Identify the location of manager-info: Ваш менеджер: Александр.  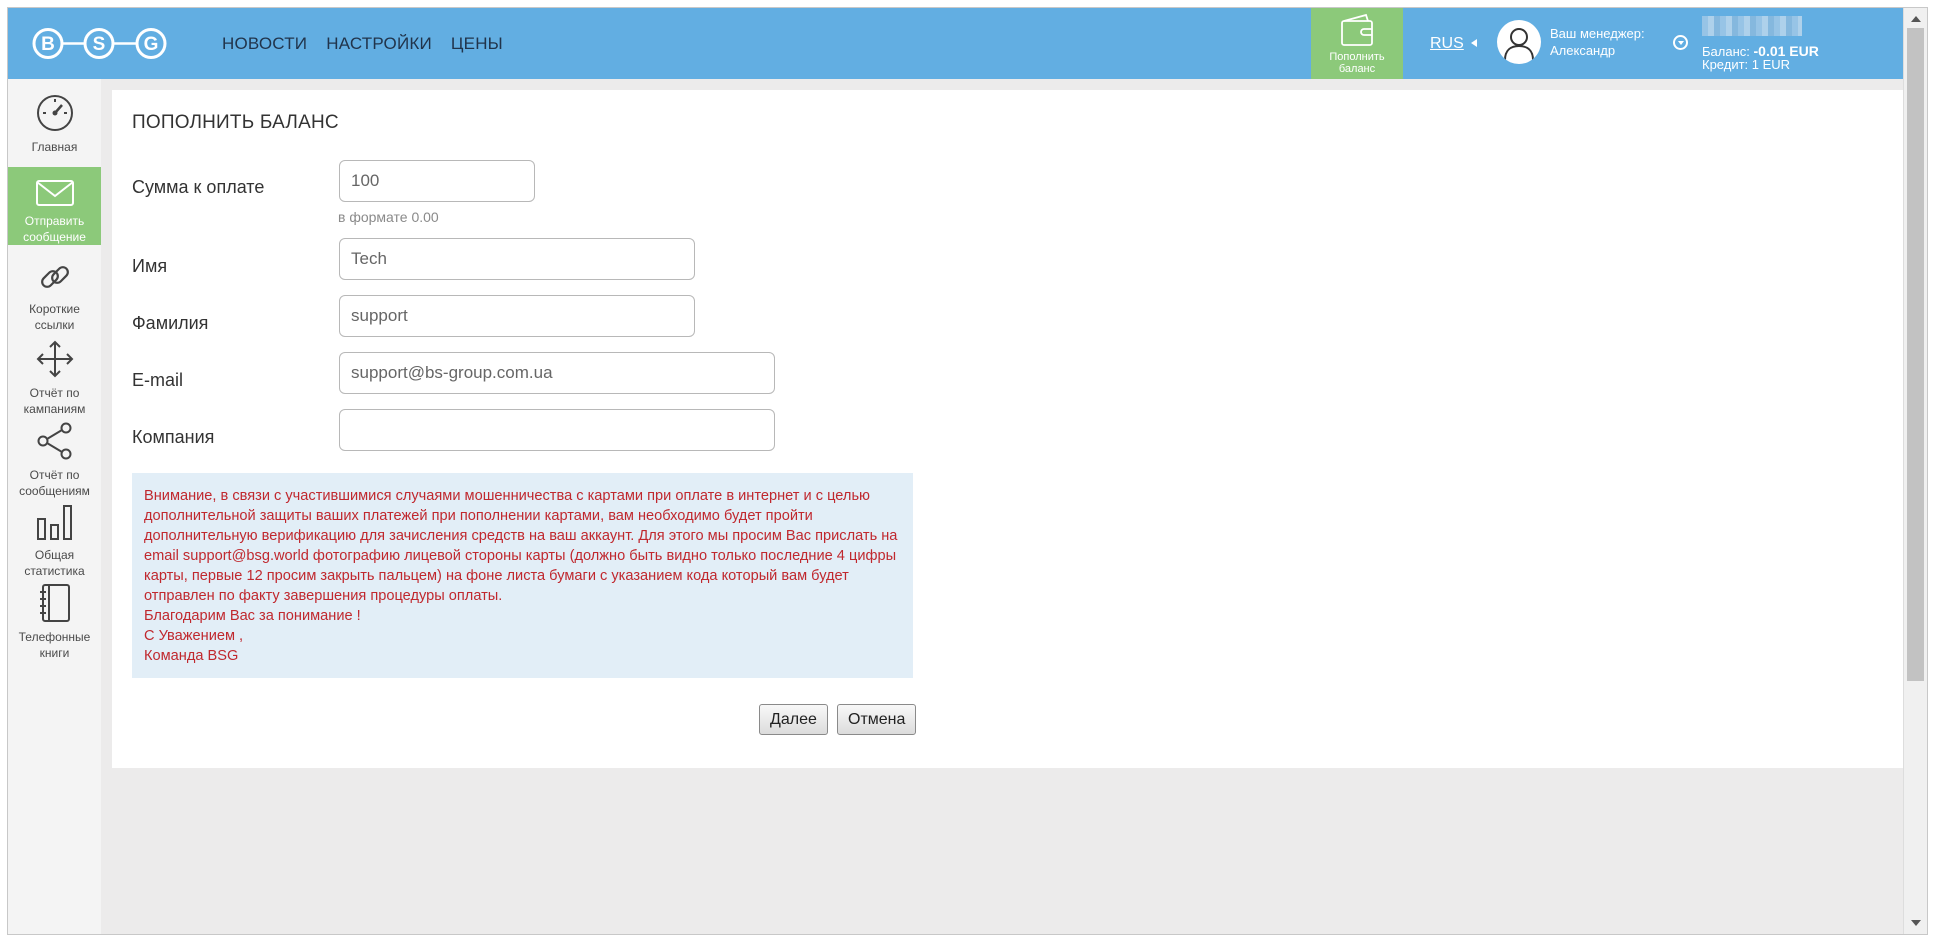
(1597, 42).